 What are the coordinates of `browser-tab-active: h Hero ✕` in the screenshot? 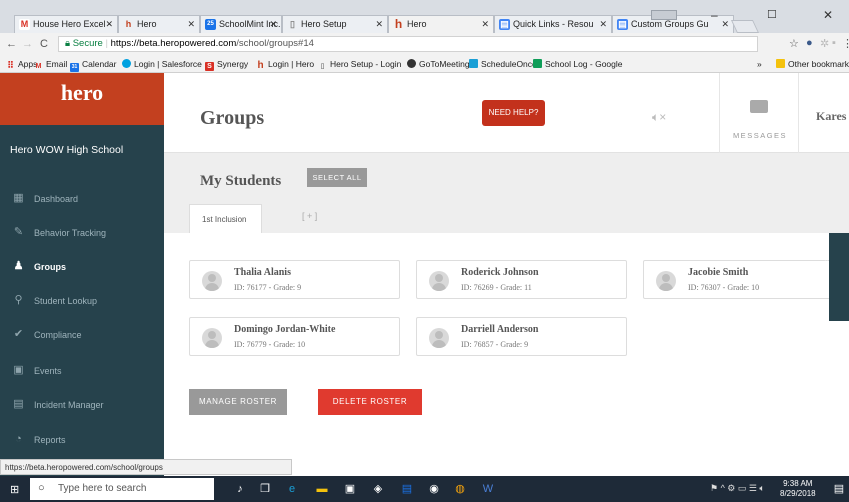 It's located at (441, 24).